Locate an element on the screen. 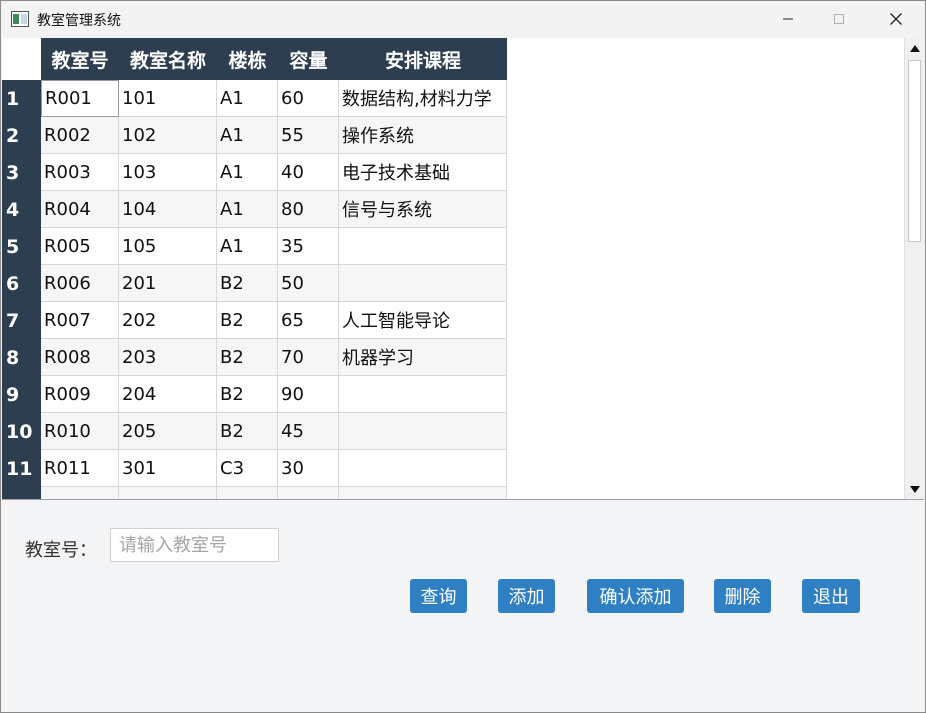 The image size is (926, 713). cell-classroom-id: R005 is located at coordinates (80, 246).